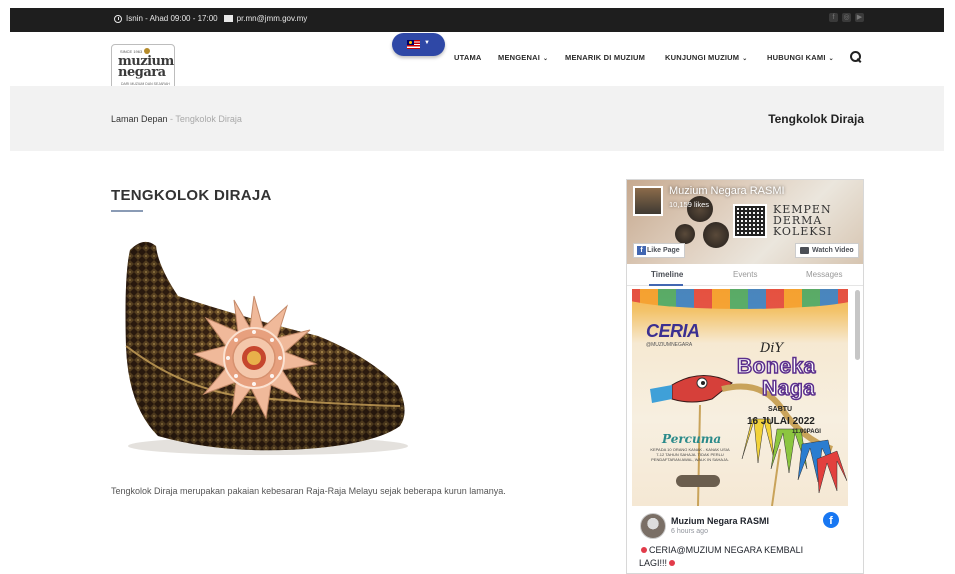 The width and height of the screenshot is (955, 574). Describe the element at coordinates (796, 57) in the screenshot. I see `nav-label: HUBUNGI KAMI` at that location.